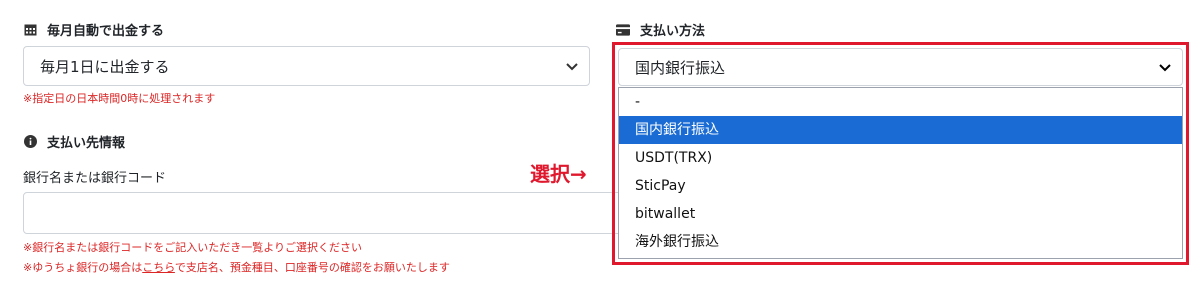 The width and height of the screenshot is (1200, 283). What do you see at coordinates (119, 98) in the screenshot?
I see `withdraw-note: ※指定日の日本時間0時に処理されます` at bounding box center [119, 98].